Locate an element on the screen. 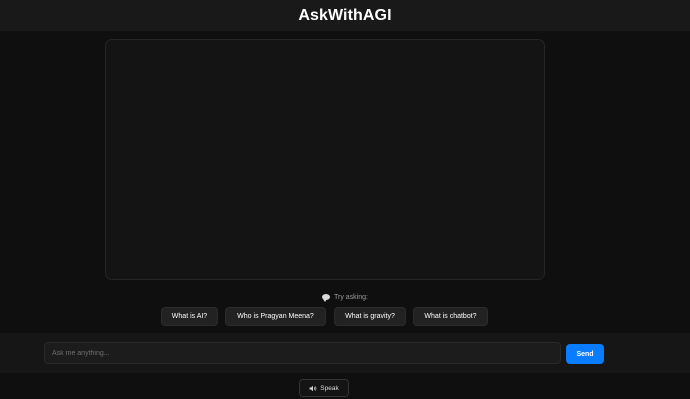  suggestion-chip-chatbot: What is chatbot? is located at coordinates (450, 316).